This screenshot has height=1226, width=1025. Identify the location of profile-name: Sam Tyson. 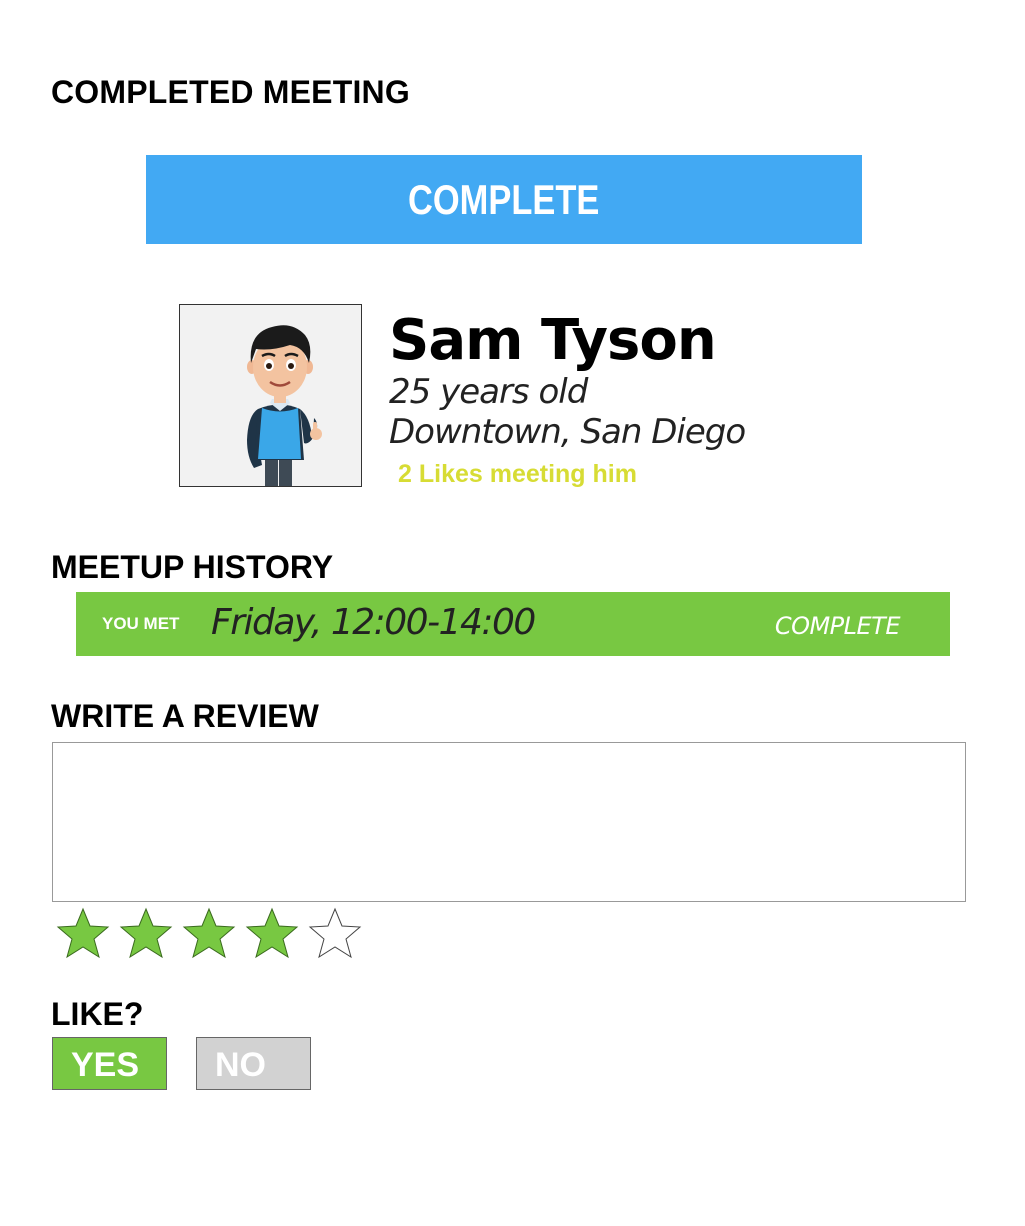
(553, 340).